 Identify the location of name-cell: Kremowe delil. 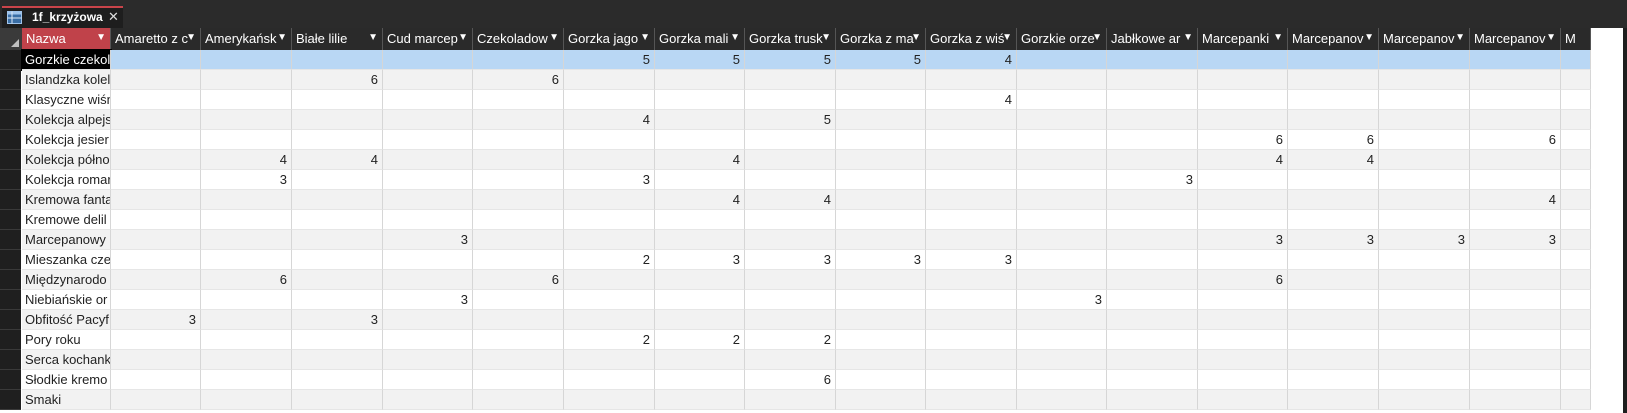
(66, 220).